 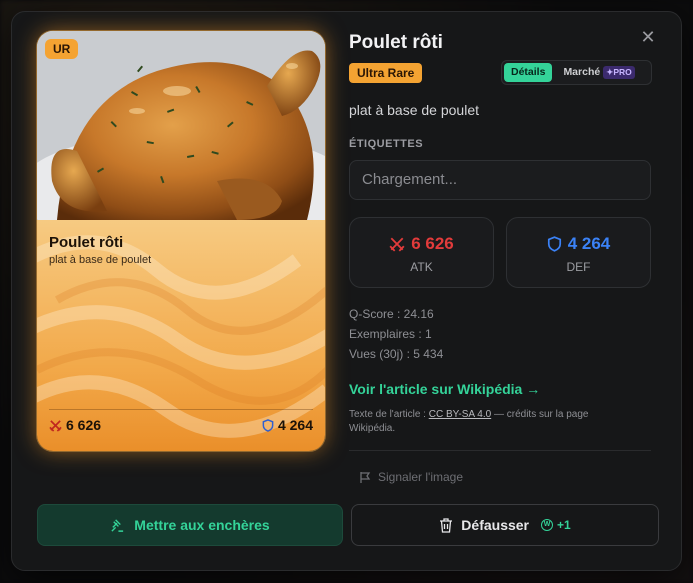 I want to click on discard-reward: W +1, so click(x=556, y=525).